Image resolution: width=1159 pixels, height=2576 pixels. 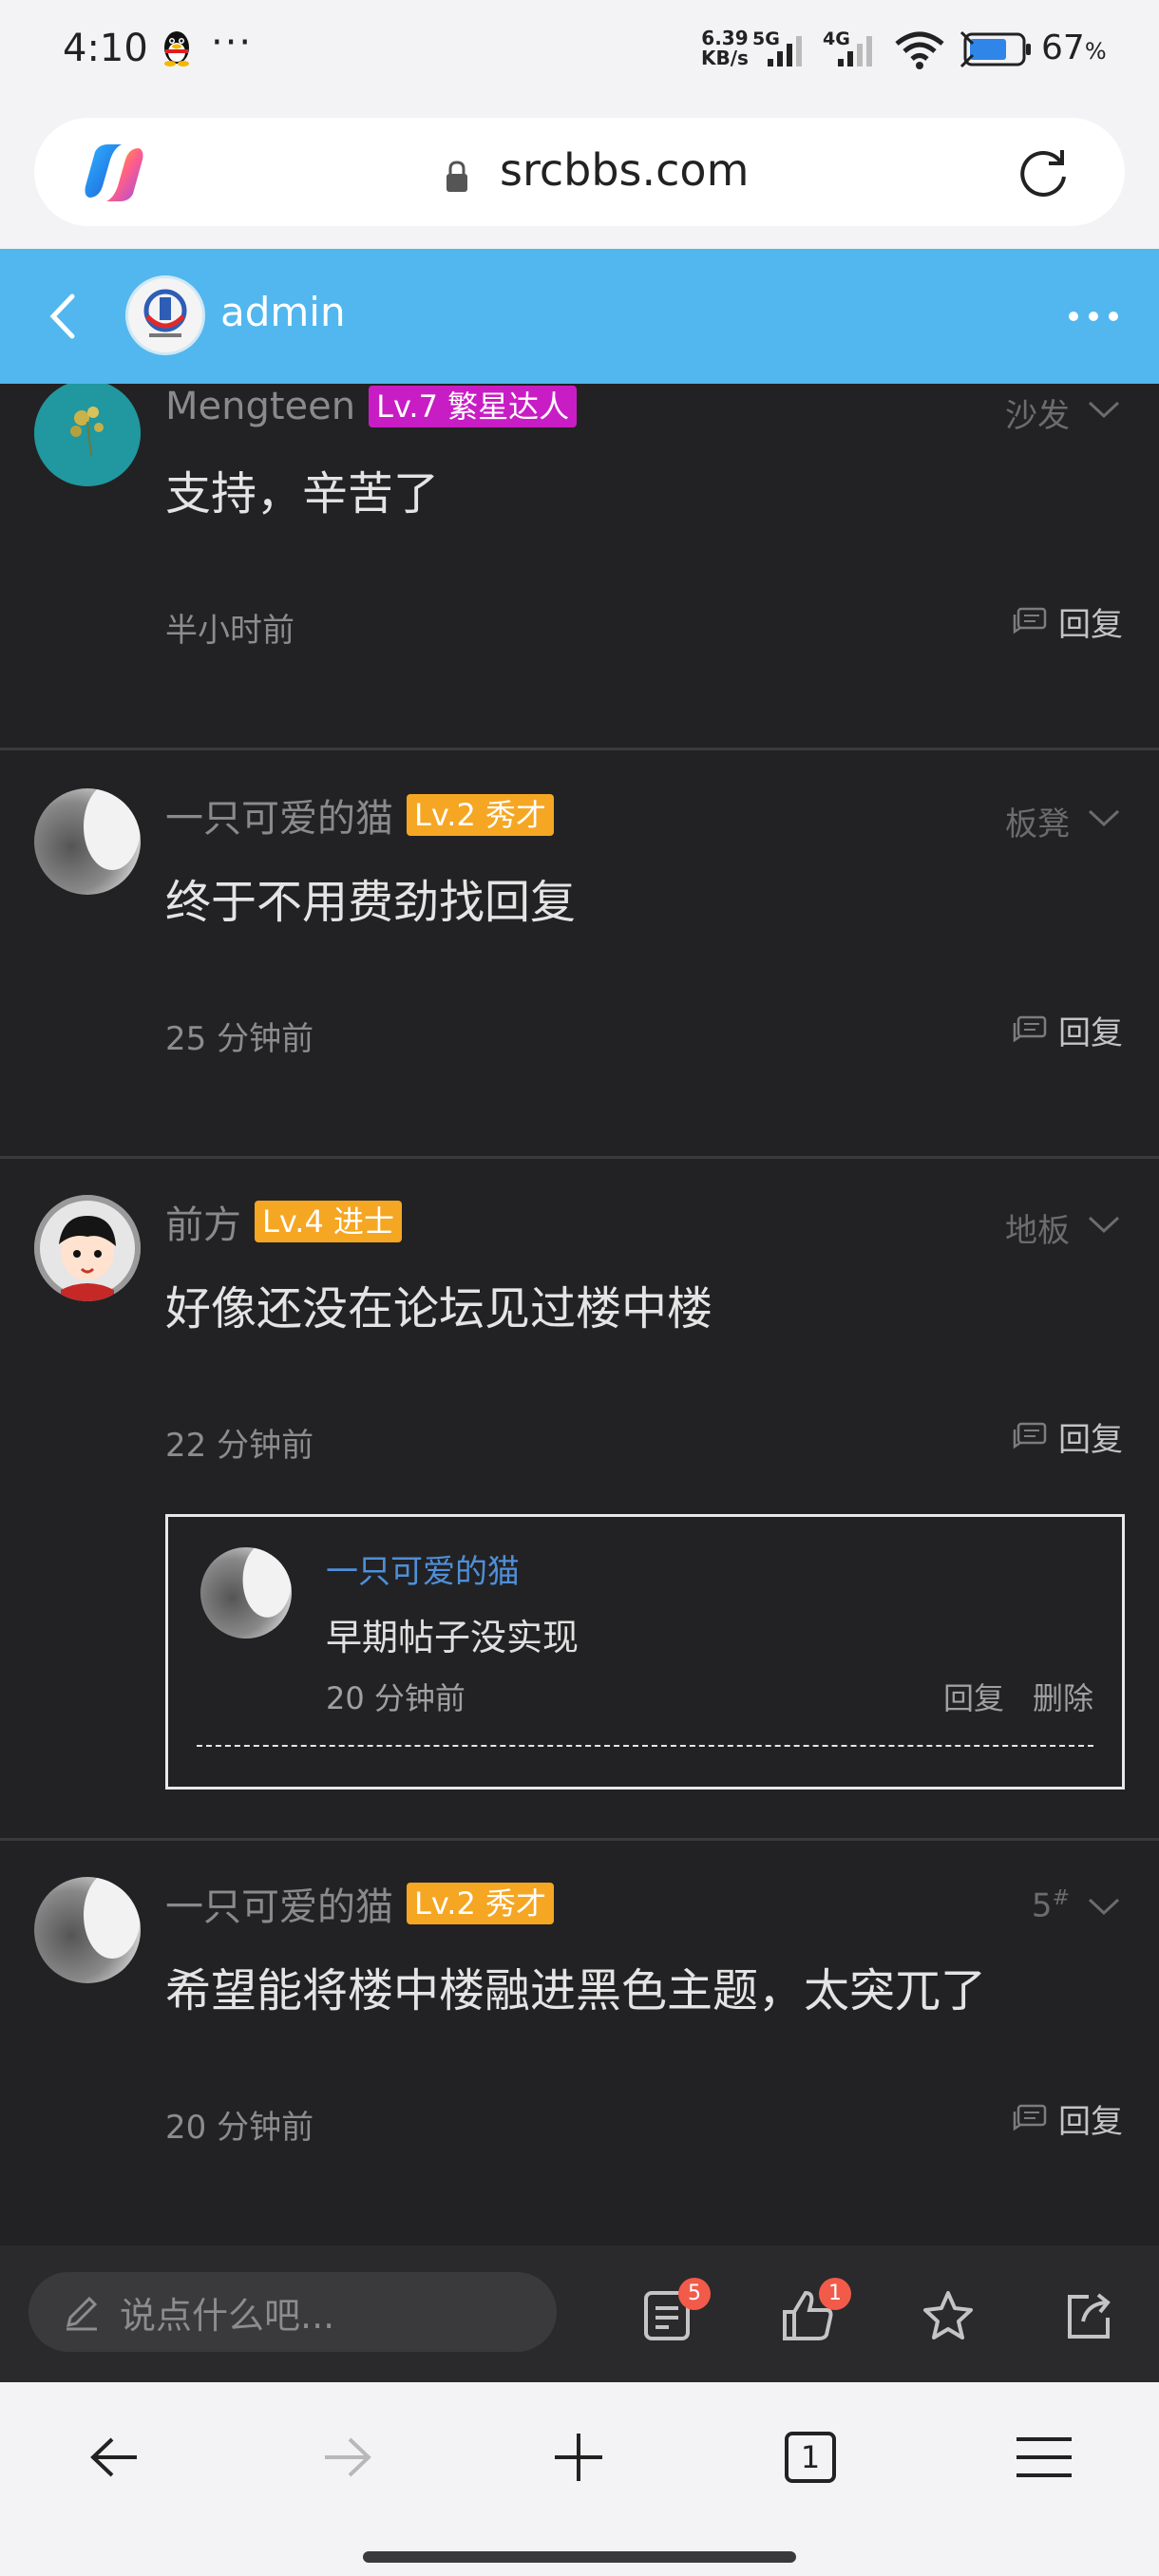 I want to click on battery-percent: 67%, so click(x=1074, y=47).